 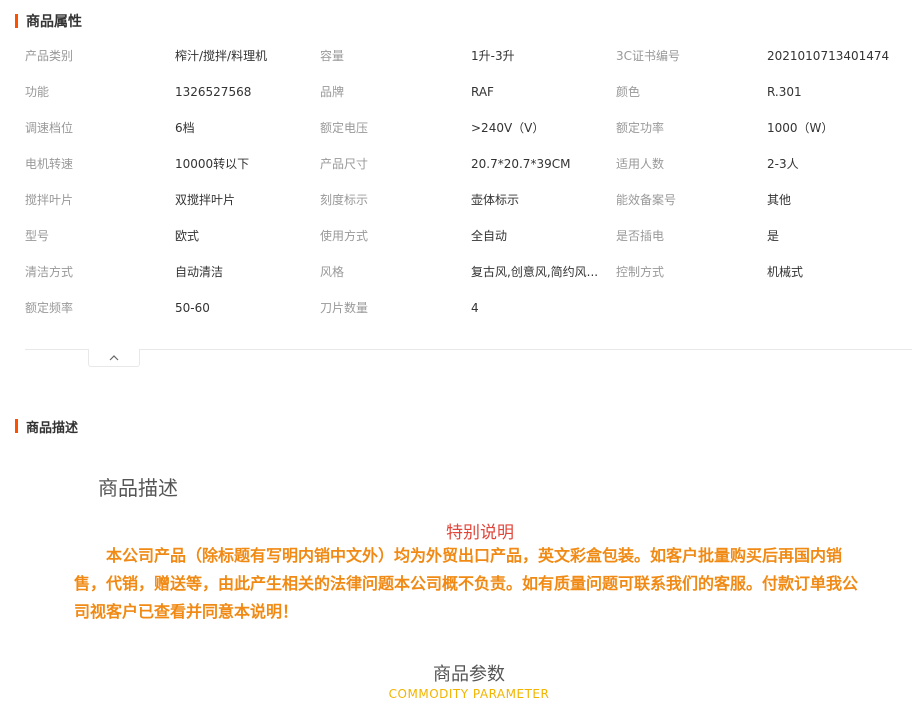 I want to click on attribute-label: 额定功率, so click(x=640, y=128).